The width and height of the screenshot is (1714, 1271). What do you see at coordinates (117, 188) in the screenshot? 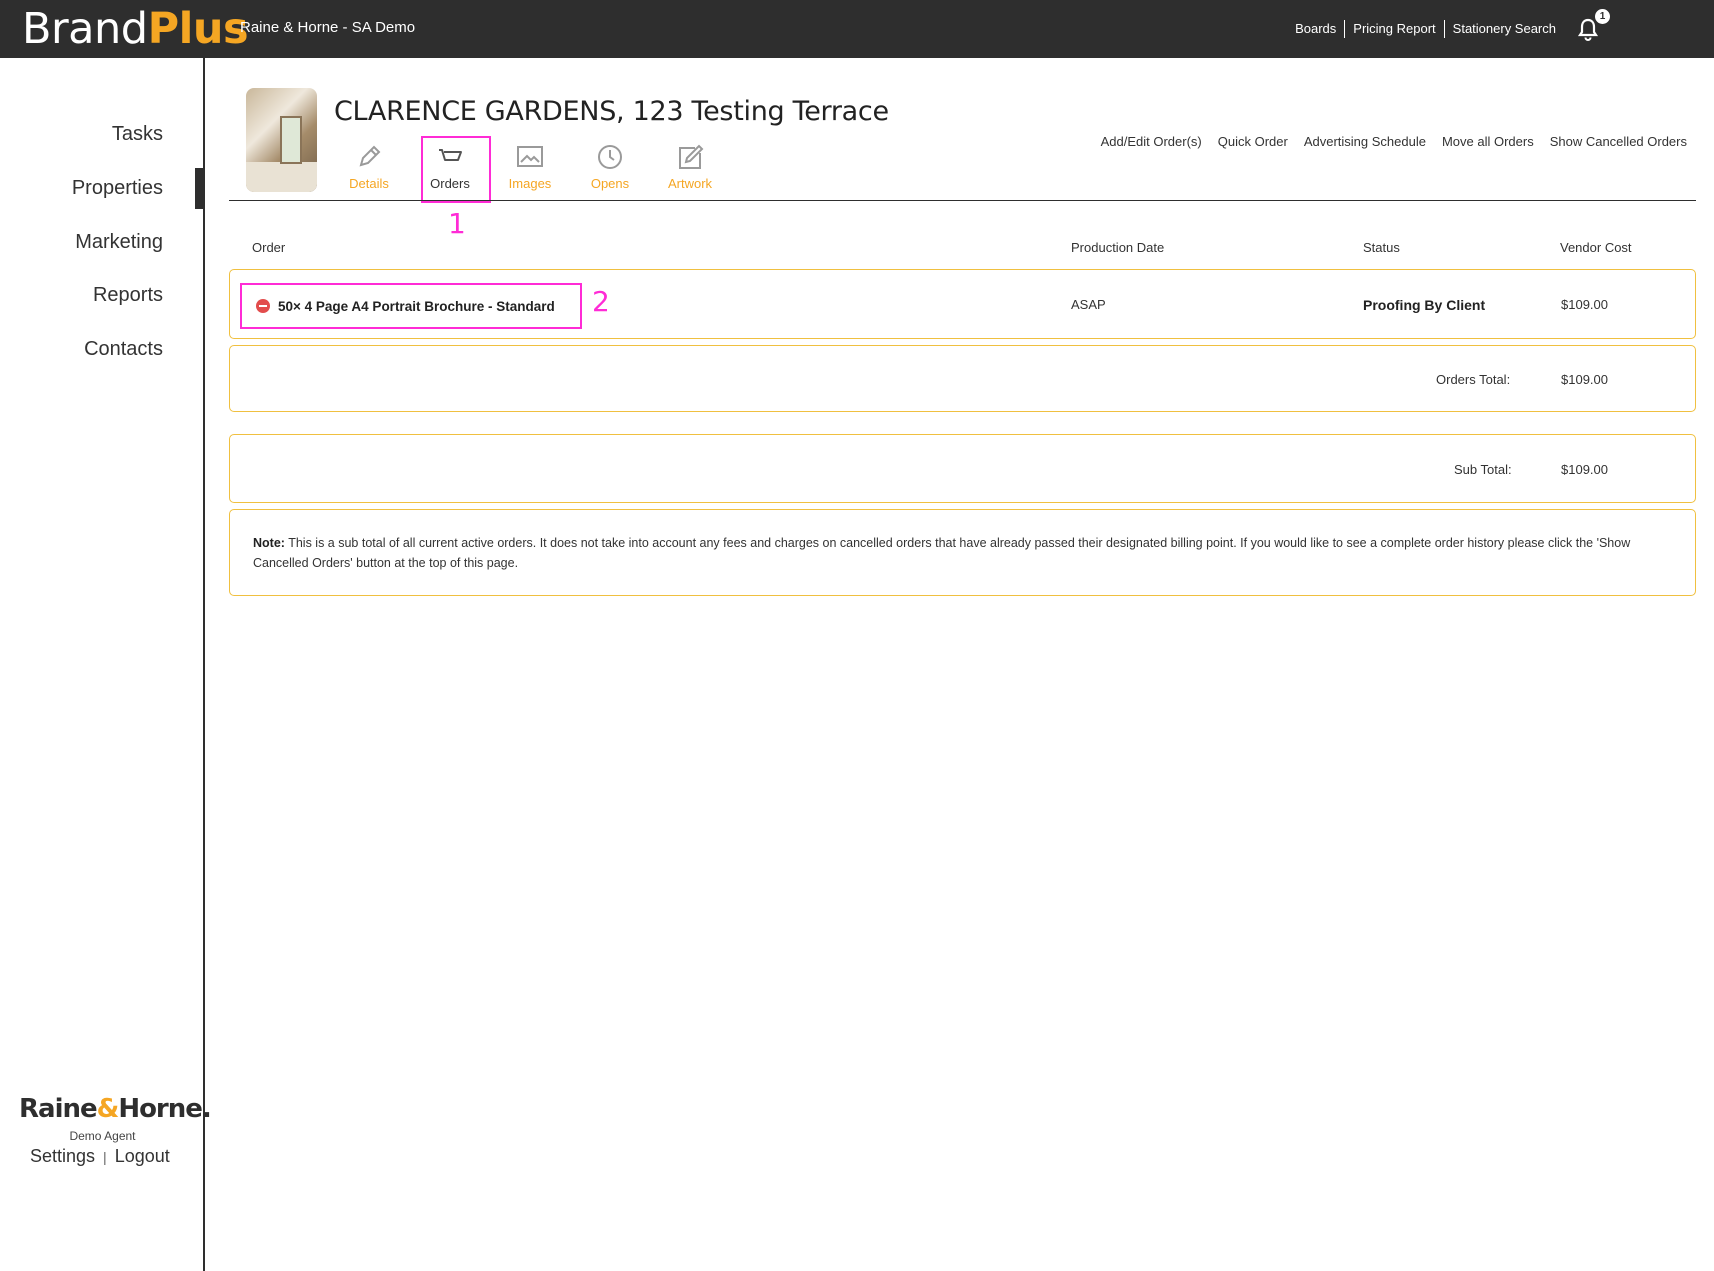
I see `sidebar-item-properties: Properties` at bounding box center [117, 188].